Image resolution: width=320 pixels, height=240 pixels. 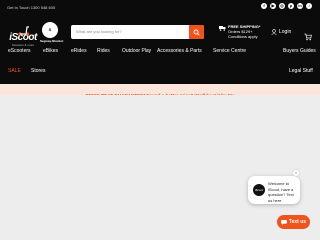 I want to click on text-us-button: Text us, so click(x=293, y=222).